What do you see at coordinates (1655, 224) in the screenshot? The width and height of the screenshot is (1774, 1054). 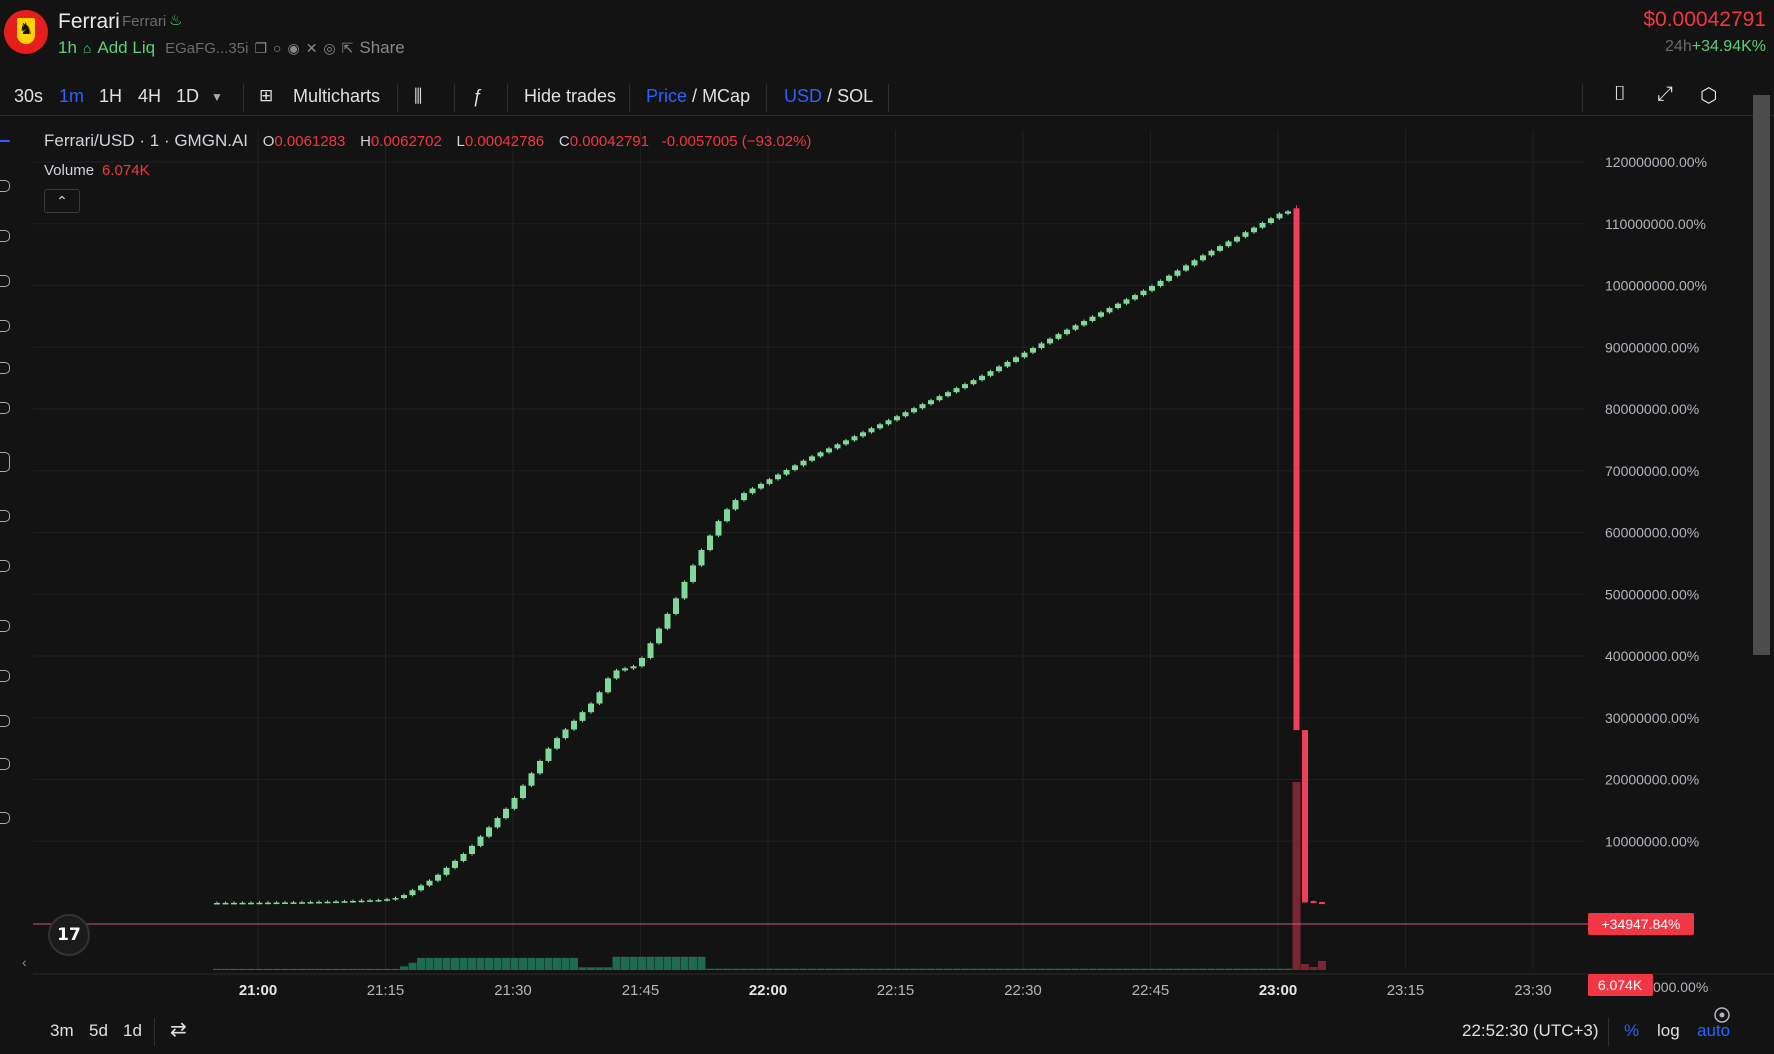 I see `y-tick-label: 110000000.00%` at bounding box center [1655, 224].